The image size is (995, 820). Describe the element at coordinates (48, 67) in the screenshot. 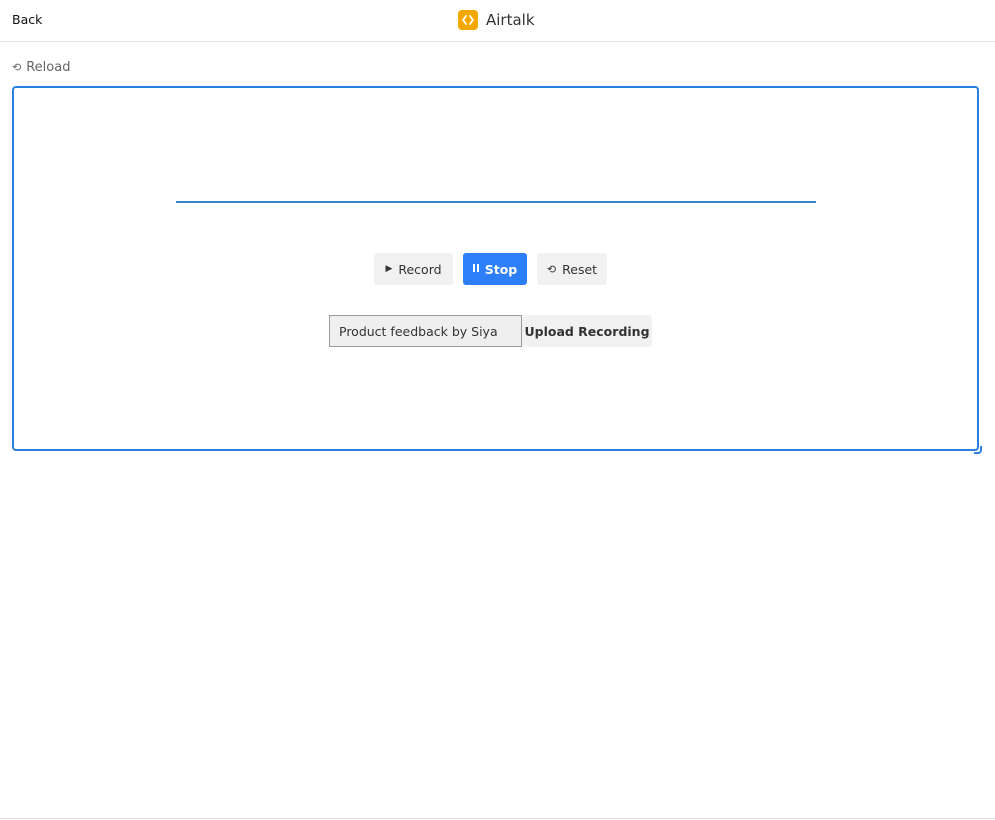

I see `reload-label: Reload` at that location.